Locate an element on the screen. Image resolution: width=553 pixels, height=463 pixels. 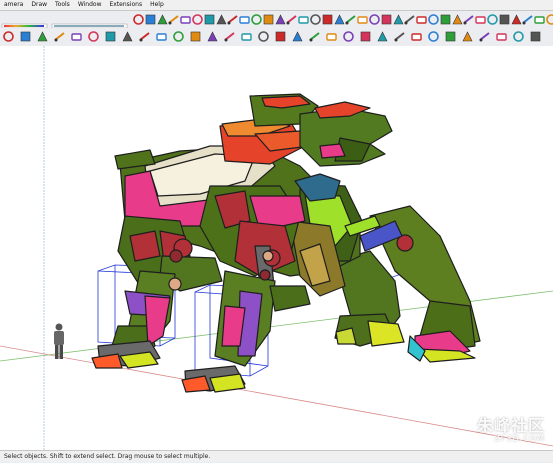
wireframe-icon is located at coordinates (195, 36).